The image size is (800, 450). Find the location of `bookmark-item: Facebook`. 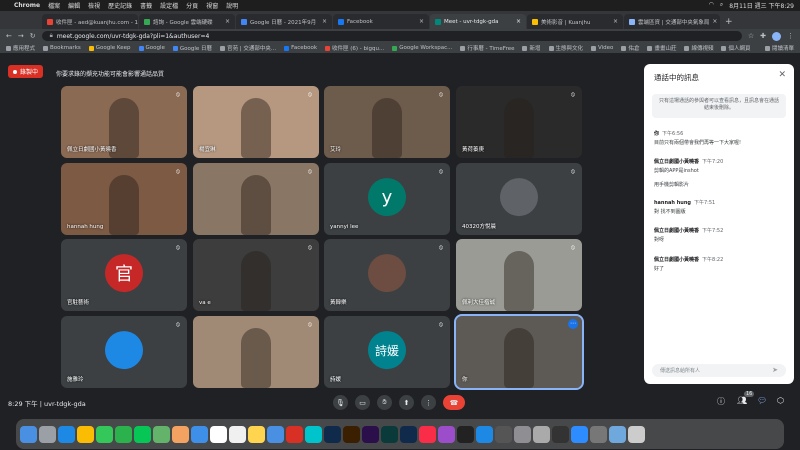

bookmark-item: Facebook is located at coordinates (300, 48).